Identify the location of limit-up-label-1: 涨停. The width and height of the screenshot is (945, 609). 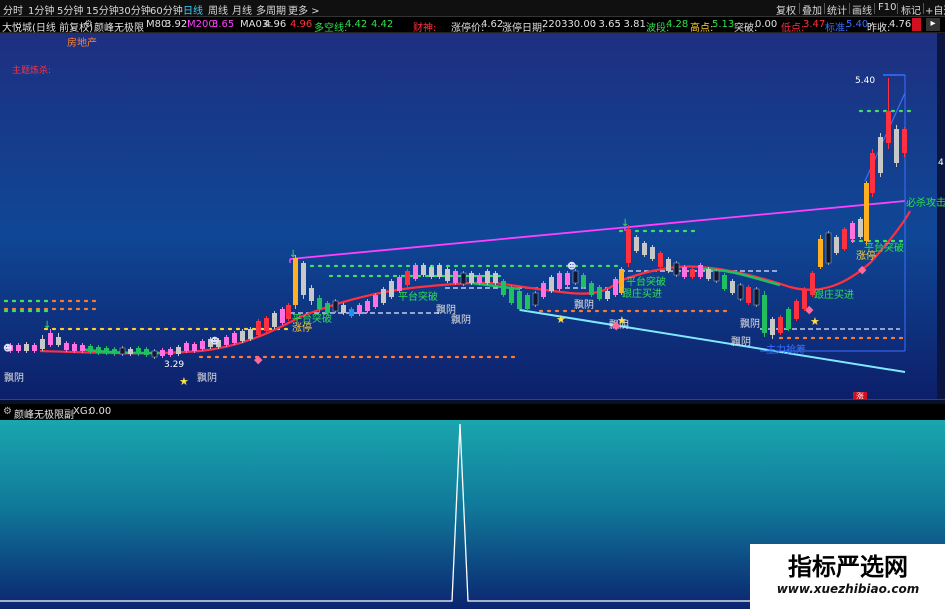
(302, 327).